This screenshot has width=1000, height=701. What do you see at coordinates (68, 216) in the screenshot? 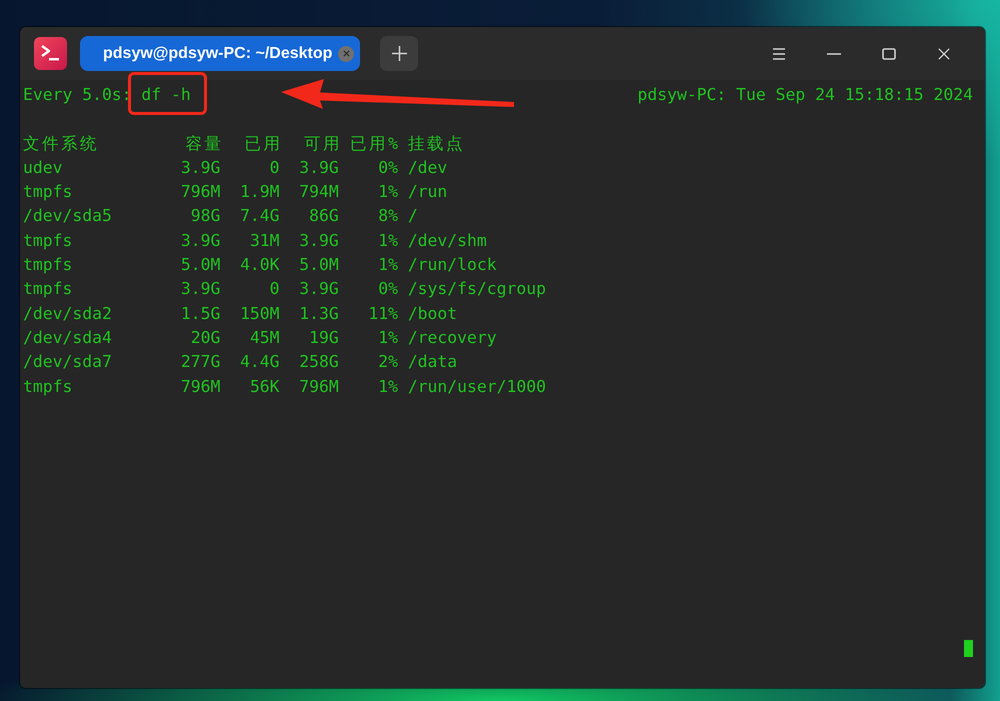
I see `table-cell-text: /dev/sda5` at bounding box center [68, 216].